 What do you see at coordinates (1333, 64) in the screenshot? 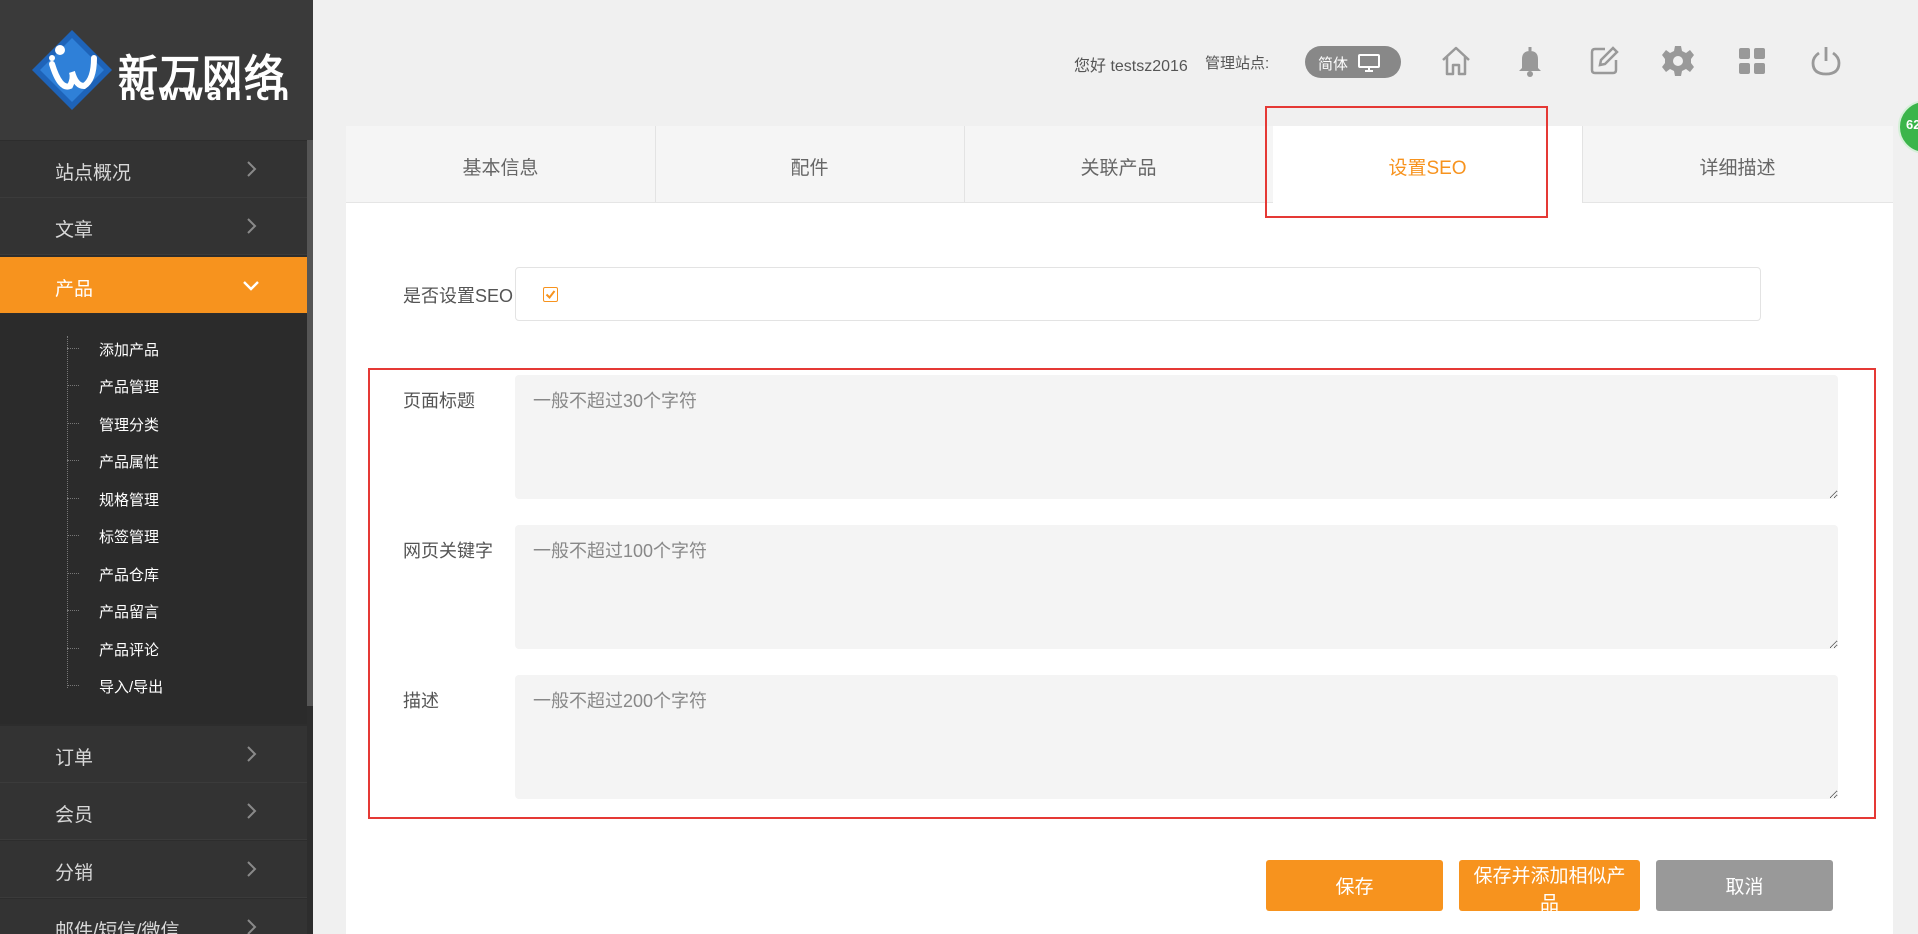
I see `language-label: 简体` at bounding box center [1333, 64].